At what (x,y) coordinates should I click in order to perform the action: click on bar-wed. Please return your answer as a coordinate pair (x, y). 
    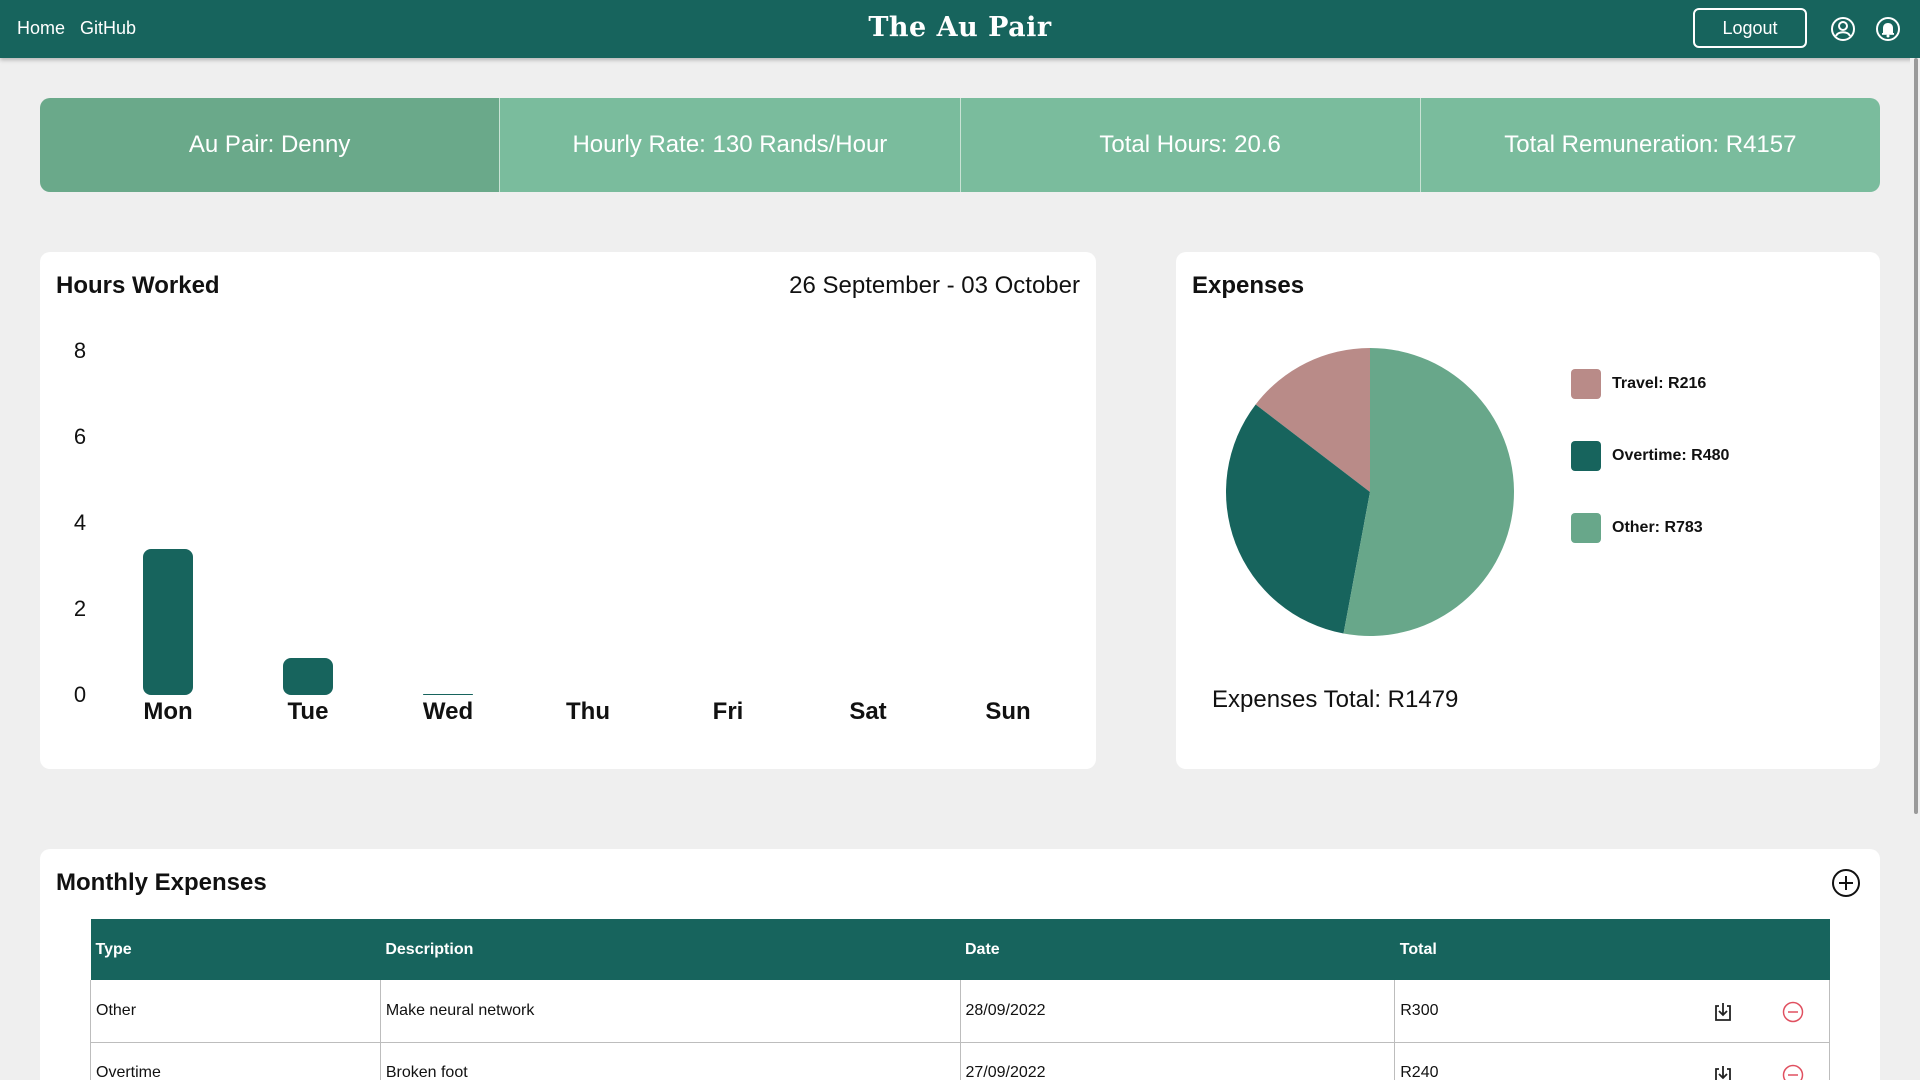
    Looking at the image, I should click on (448, 694).